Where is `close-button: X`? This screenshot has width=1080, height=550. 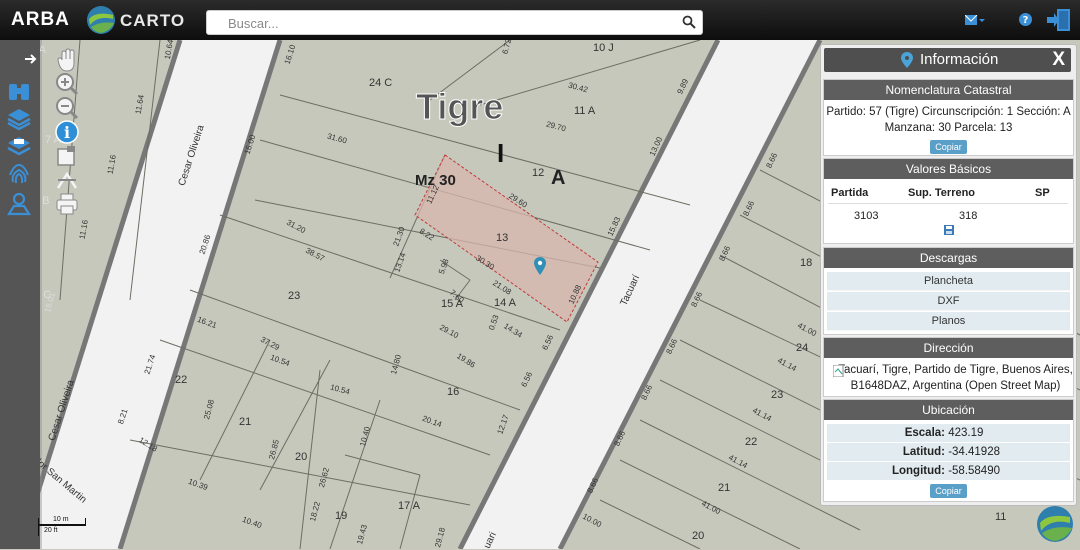
close-button: X is located at coordinates (1058, 60).